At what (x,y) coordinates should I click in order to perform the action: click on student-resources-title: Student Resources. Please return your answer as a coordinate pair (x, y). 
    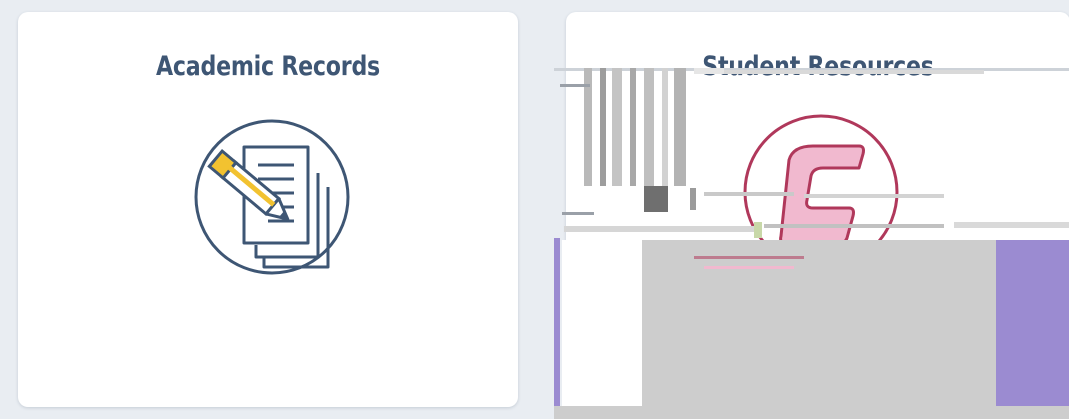
    Looking at the image, I should click on (818, 66).